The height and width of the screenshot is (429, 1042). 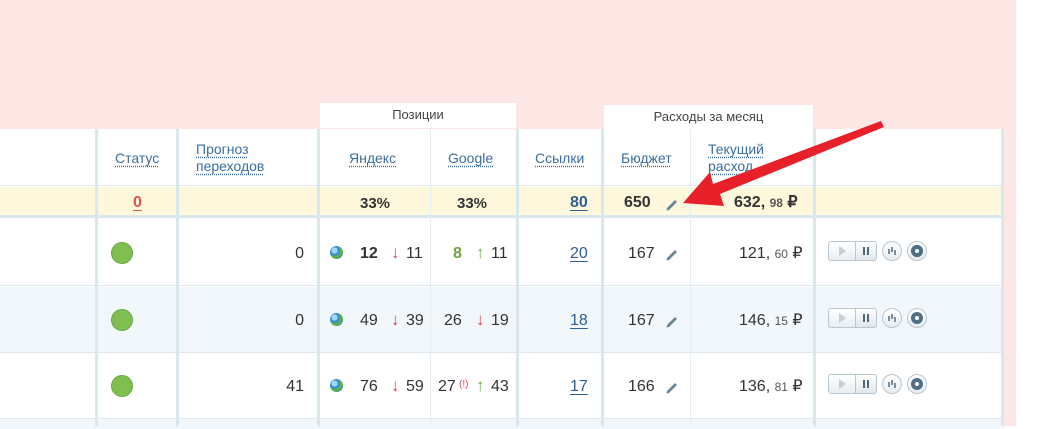 I want to click on column-header-google: Google, so click(x=470, y=158).